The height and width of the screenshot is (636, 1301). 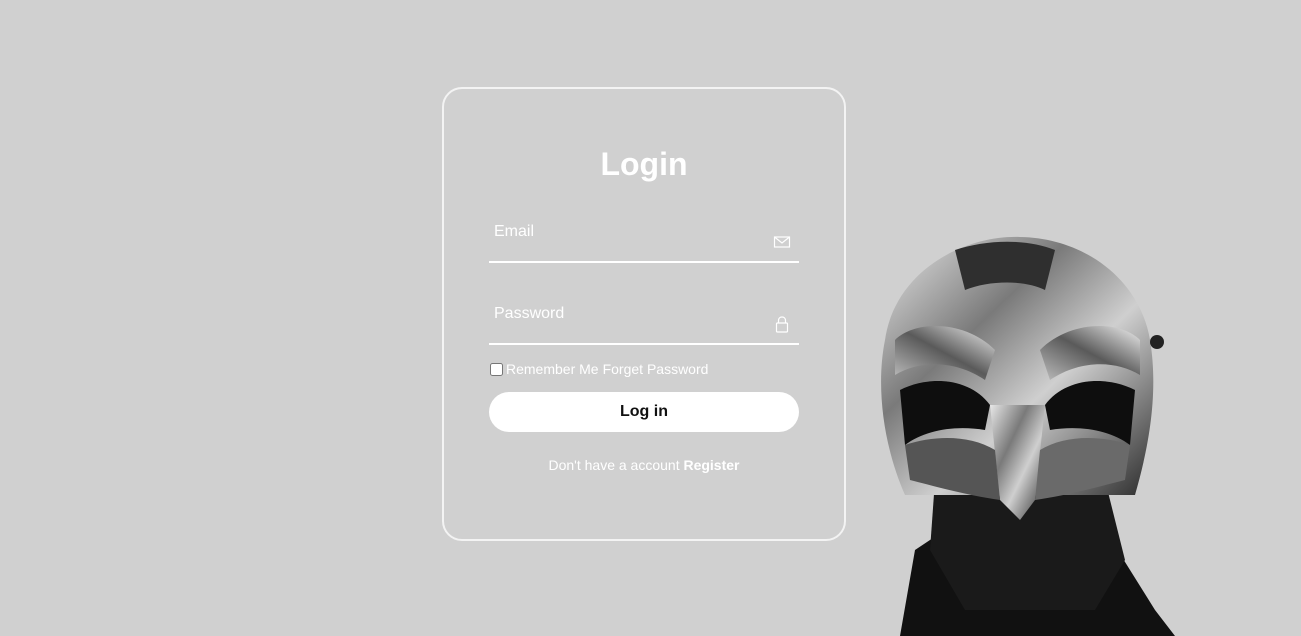 I want to click on lock-icon, so click(x=782, y=324).